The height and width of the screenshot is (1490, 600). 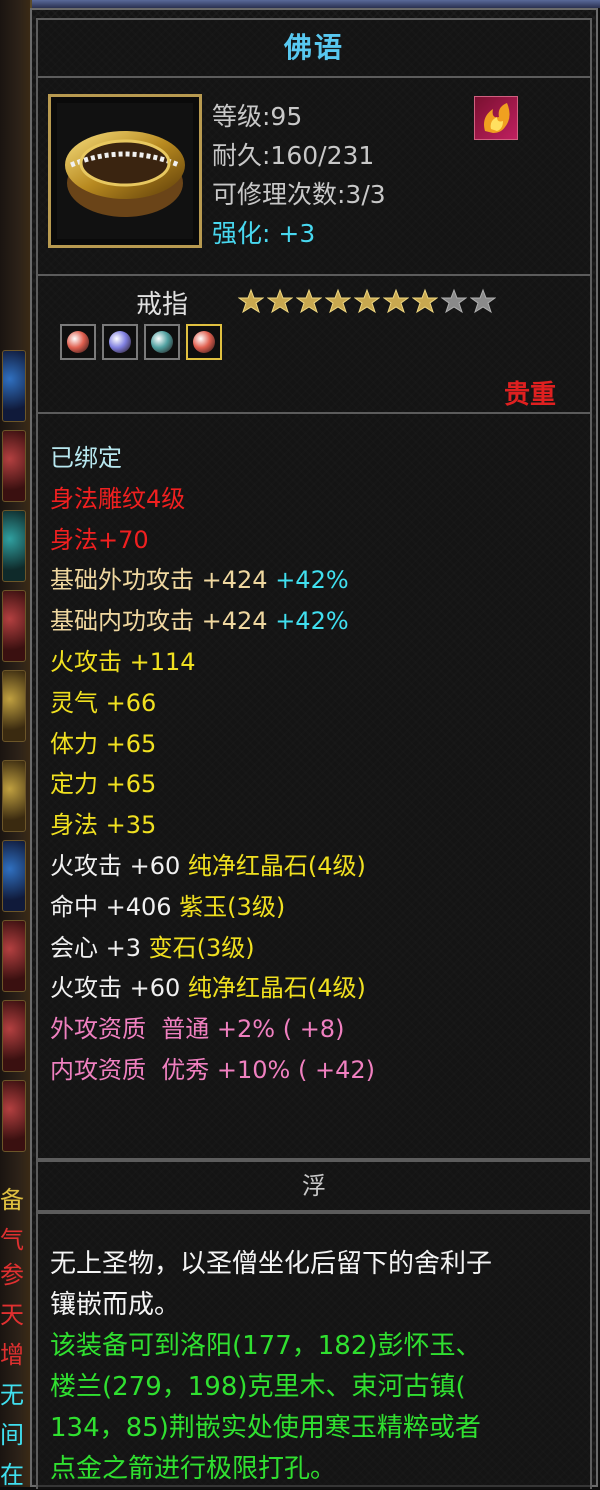 What do you see at coordinates (197, 1029) in the screenshot?
I see `attribute-text: 外攻资质 普通 +2% ( +8)` at bounding box center [197, 1029].